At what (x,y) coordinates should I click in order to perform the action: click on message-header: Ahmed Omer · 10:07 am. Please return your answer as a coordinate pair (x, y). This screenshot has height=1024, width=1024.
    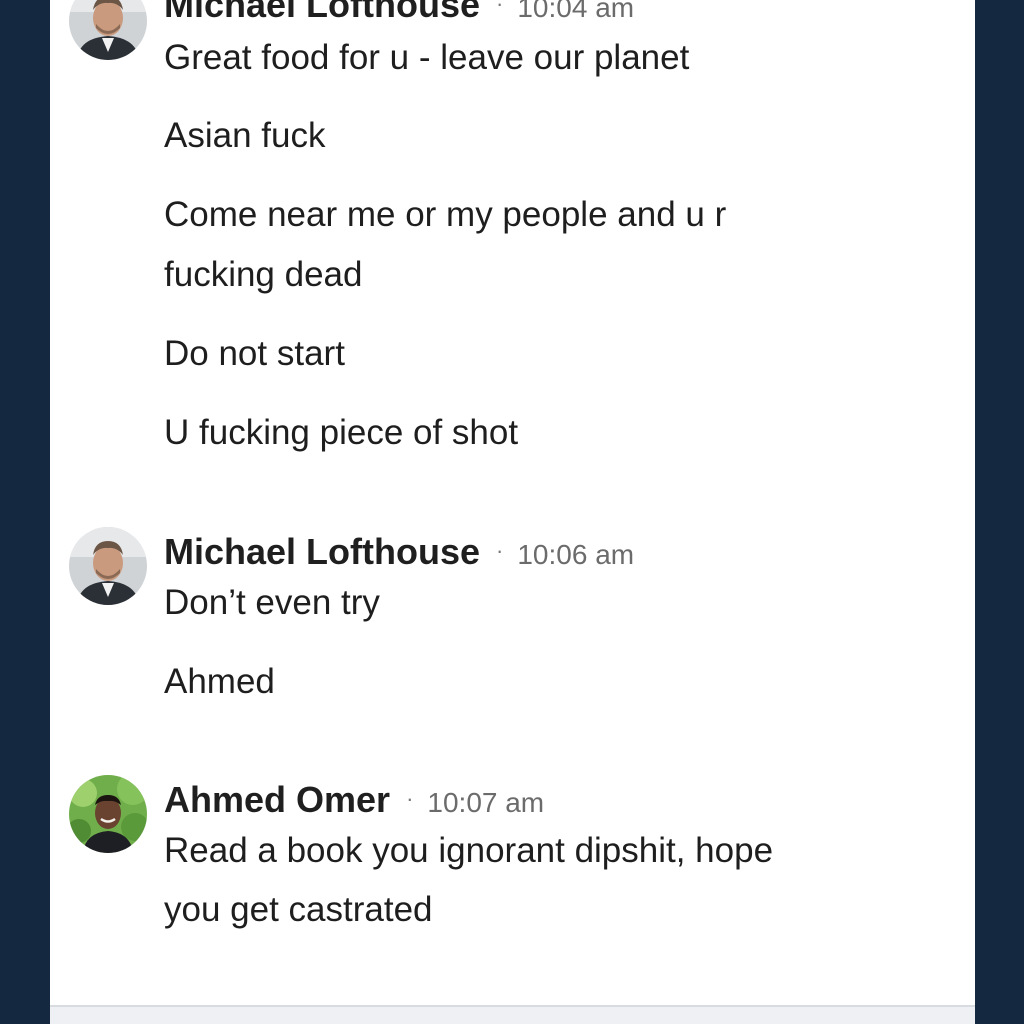
    Looking at the image, I should click on (354, 800).